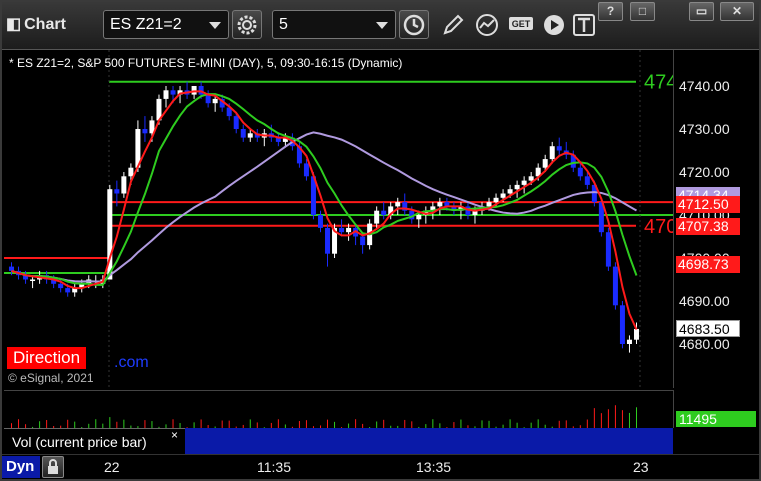 The height and width of the screenshot is (481, 761). I want to click on text-tool-icon, so click(585, 25).